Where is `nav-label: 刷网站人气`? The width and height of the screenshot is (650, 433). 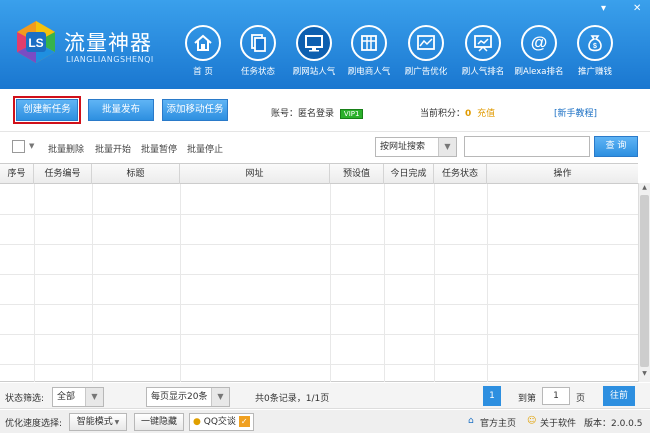
nav-label: 刷网站人气 is located at coordinates (314, 72).